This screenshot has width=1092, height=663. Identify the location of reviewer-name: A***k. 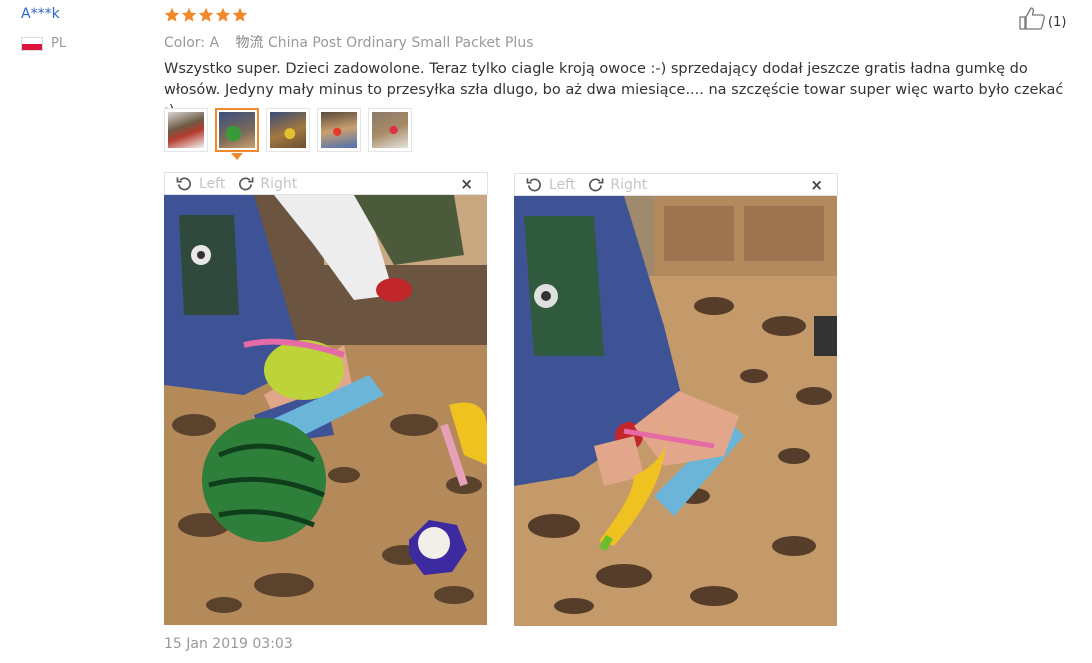
(40, 14).